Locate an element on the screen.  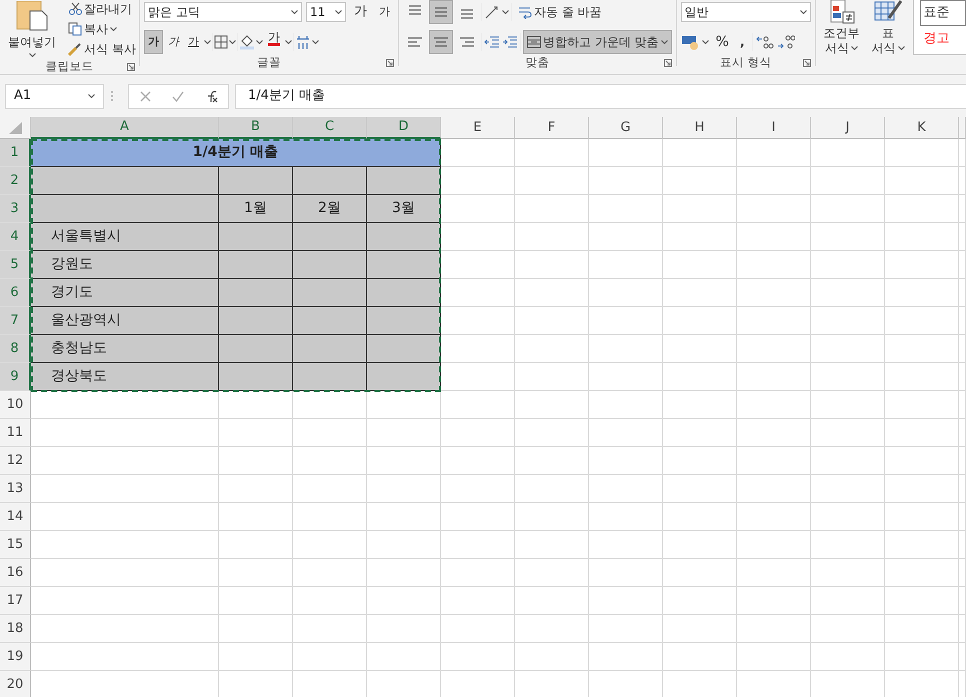
column-header: C is located at coordinates (330, 128).